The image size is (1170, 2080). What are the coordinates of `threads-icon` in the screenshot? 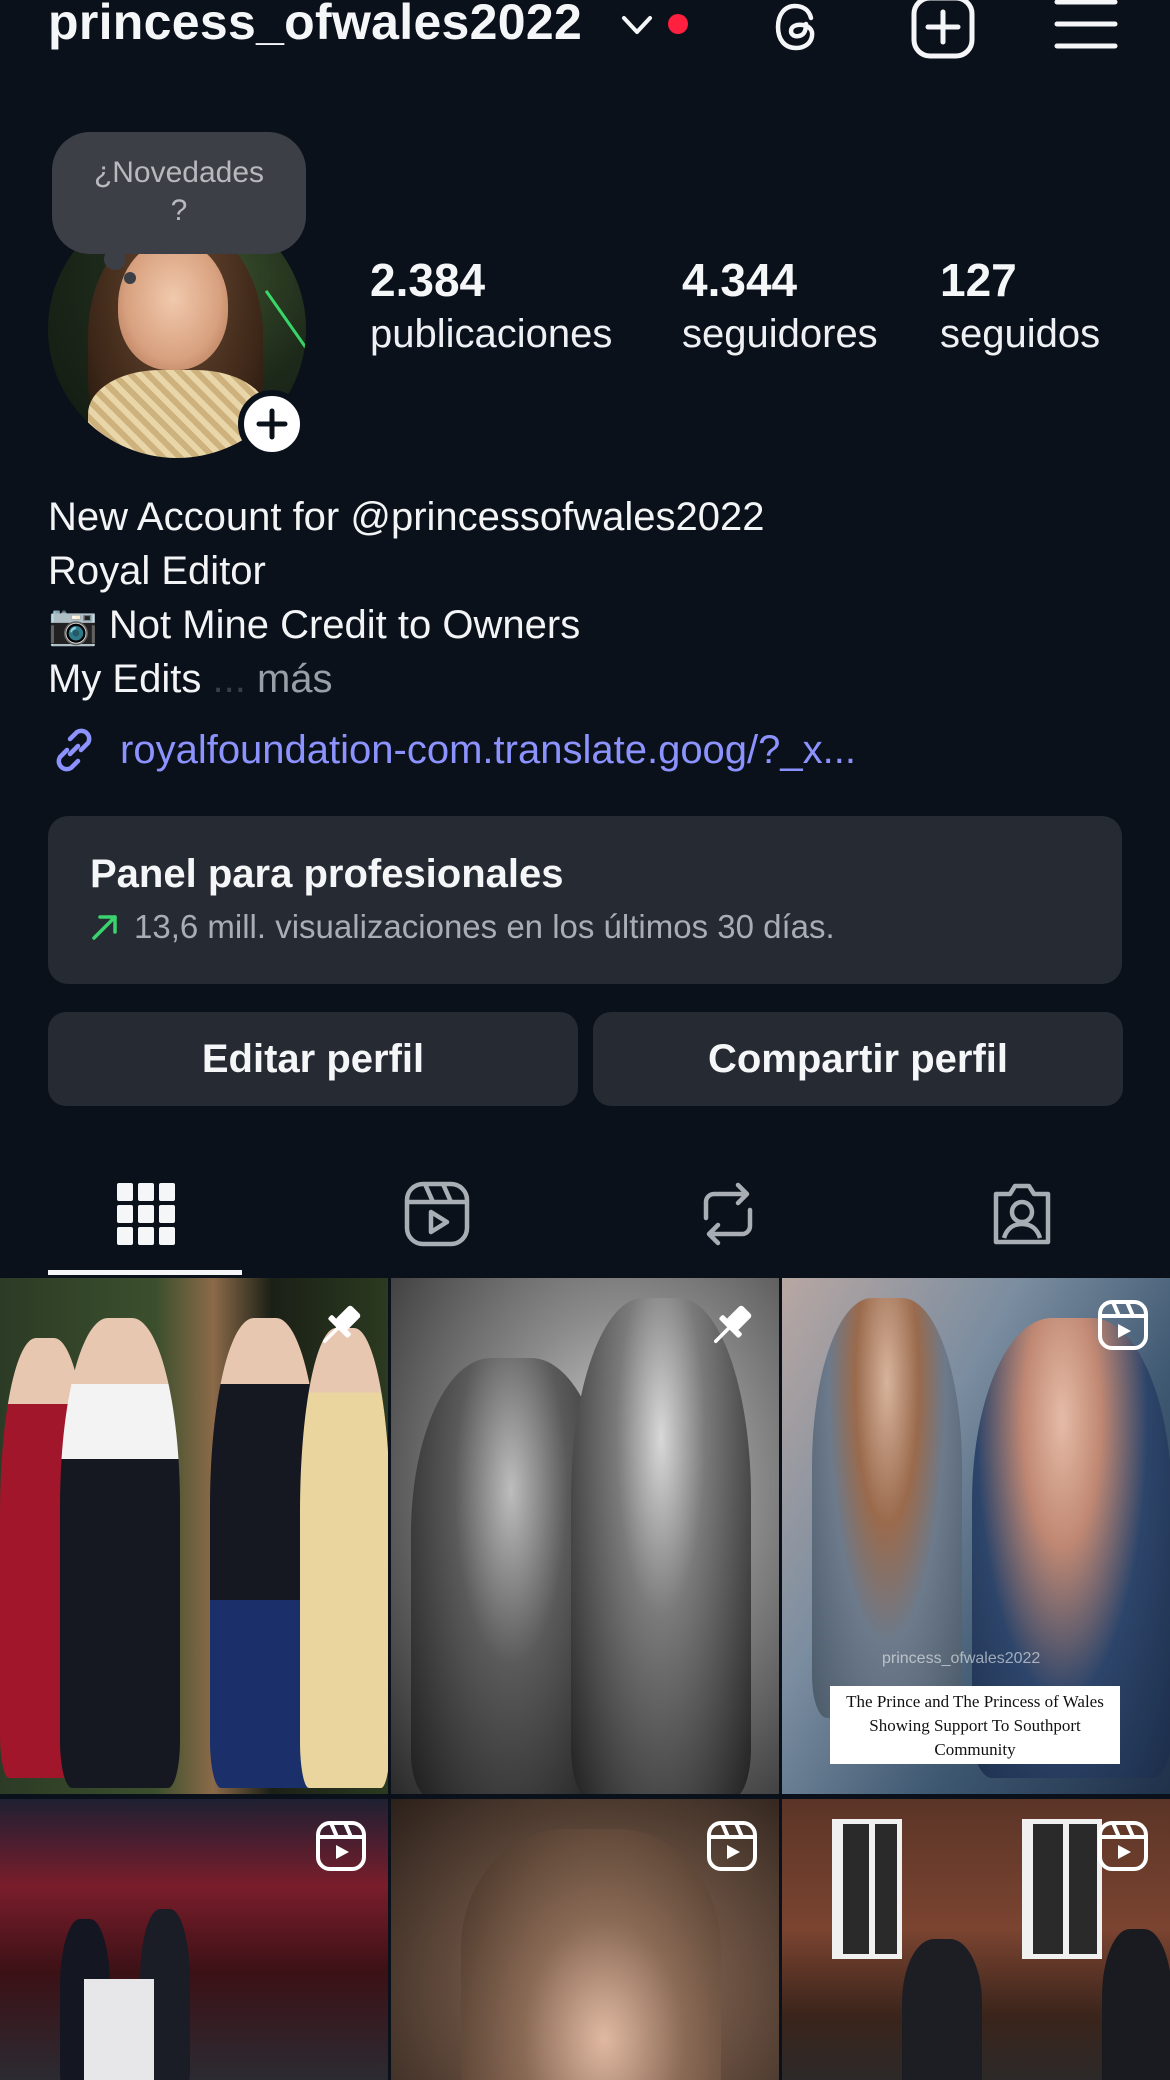 It's located at (799, 30).